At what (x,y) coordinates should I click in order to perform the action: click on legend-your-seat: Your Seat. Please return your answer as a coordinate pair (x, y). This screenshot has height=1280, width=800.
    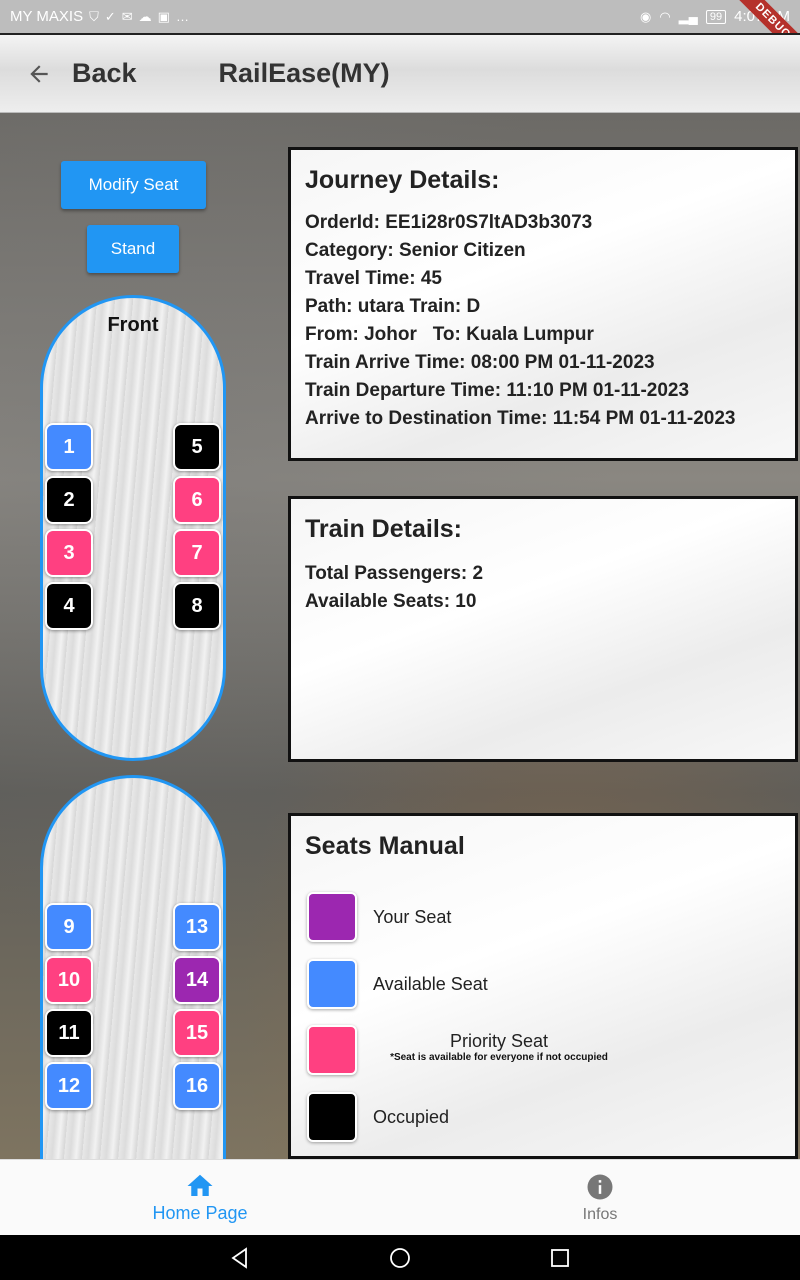
    Looking at the image, I should click on (379, 917).